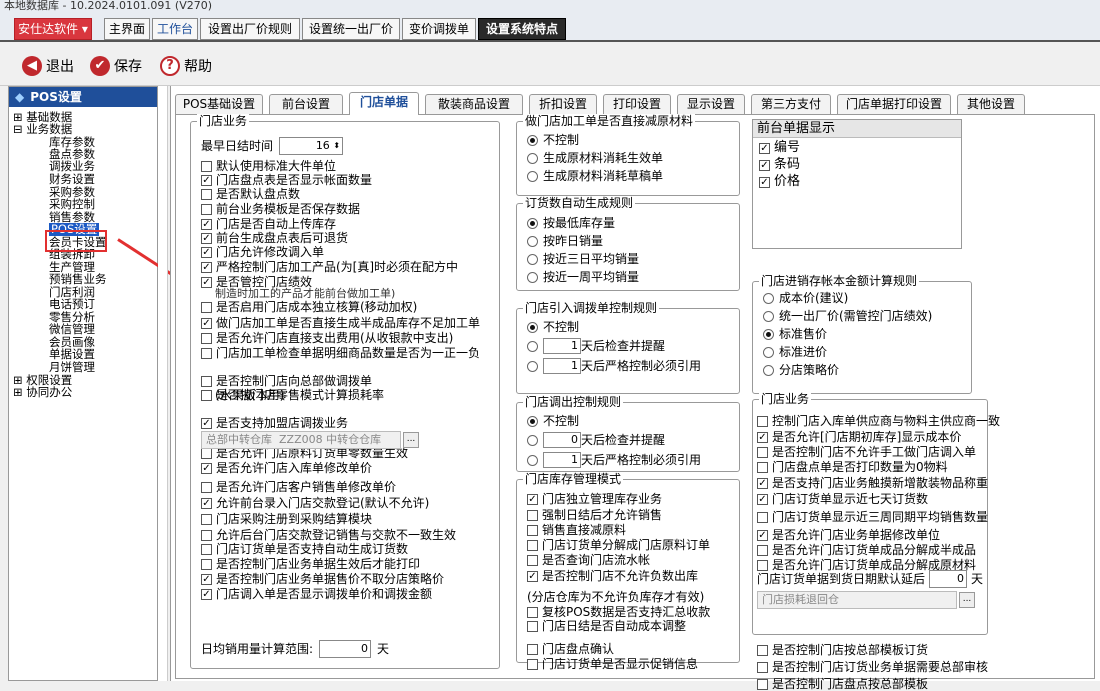 The height and width of the screenshot is (691, 1100). Describe the element at coordinates (72, 367) in the screenshot. I see `tree-item: 月饼管理` at that location.